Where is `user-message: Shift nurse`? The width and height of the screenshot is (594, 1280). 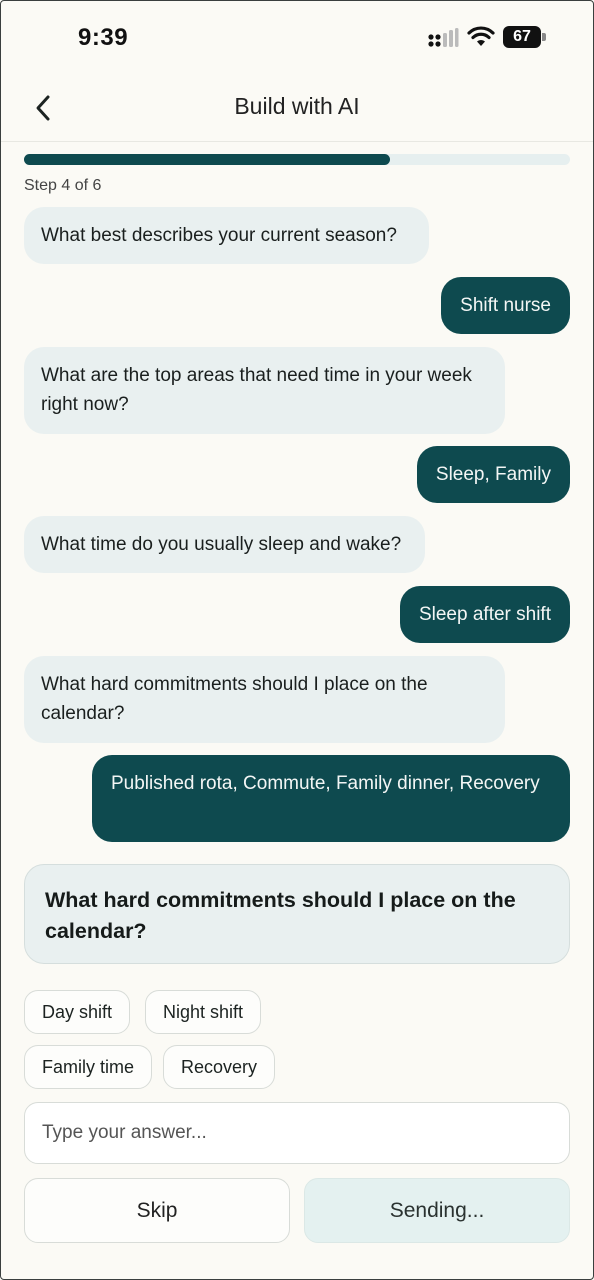
user-message: Shift nurse is located at coordinates (505, 305).